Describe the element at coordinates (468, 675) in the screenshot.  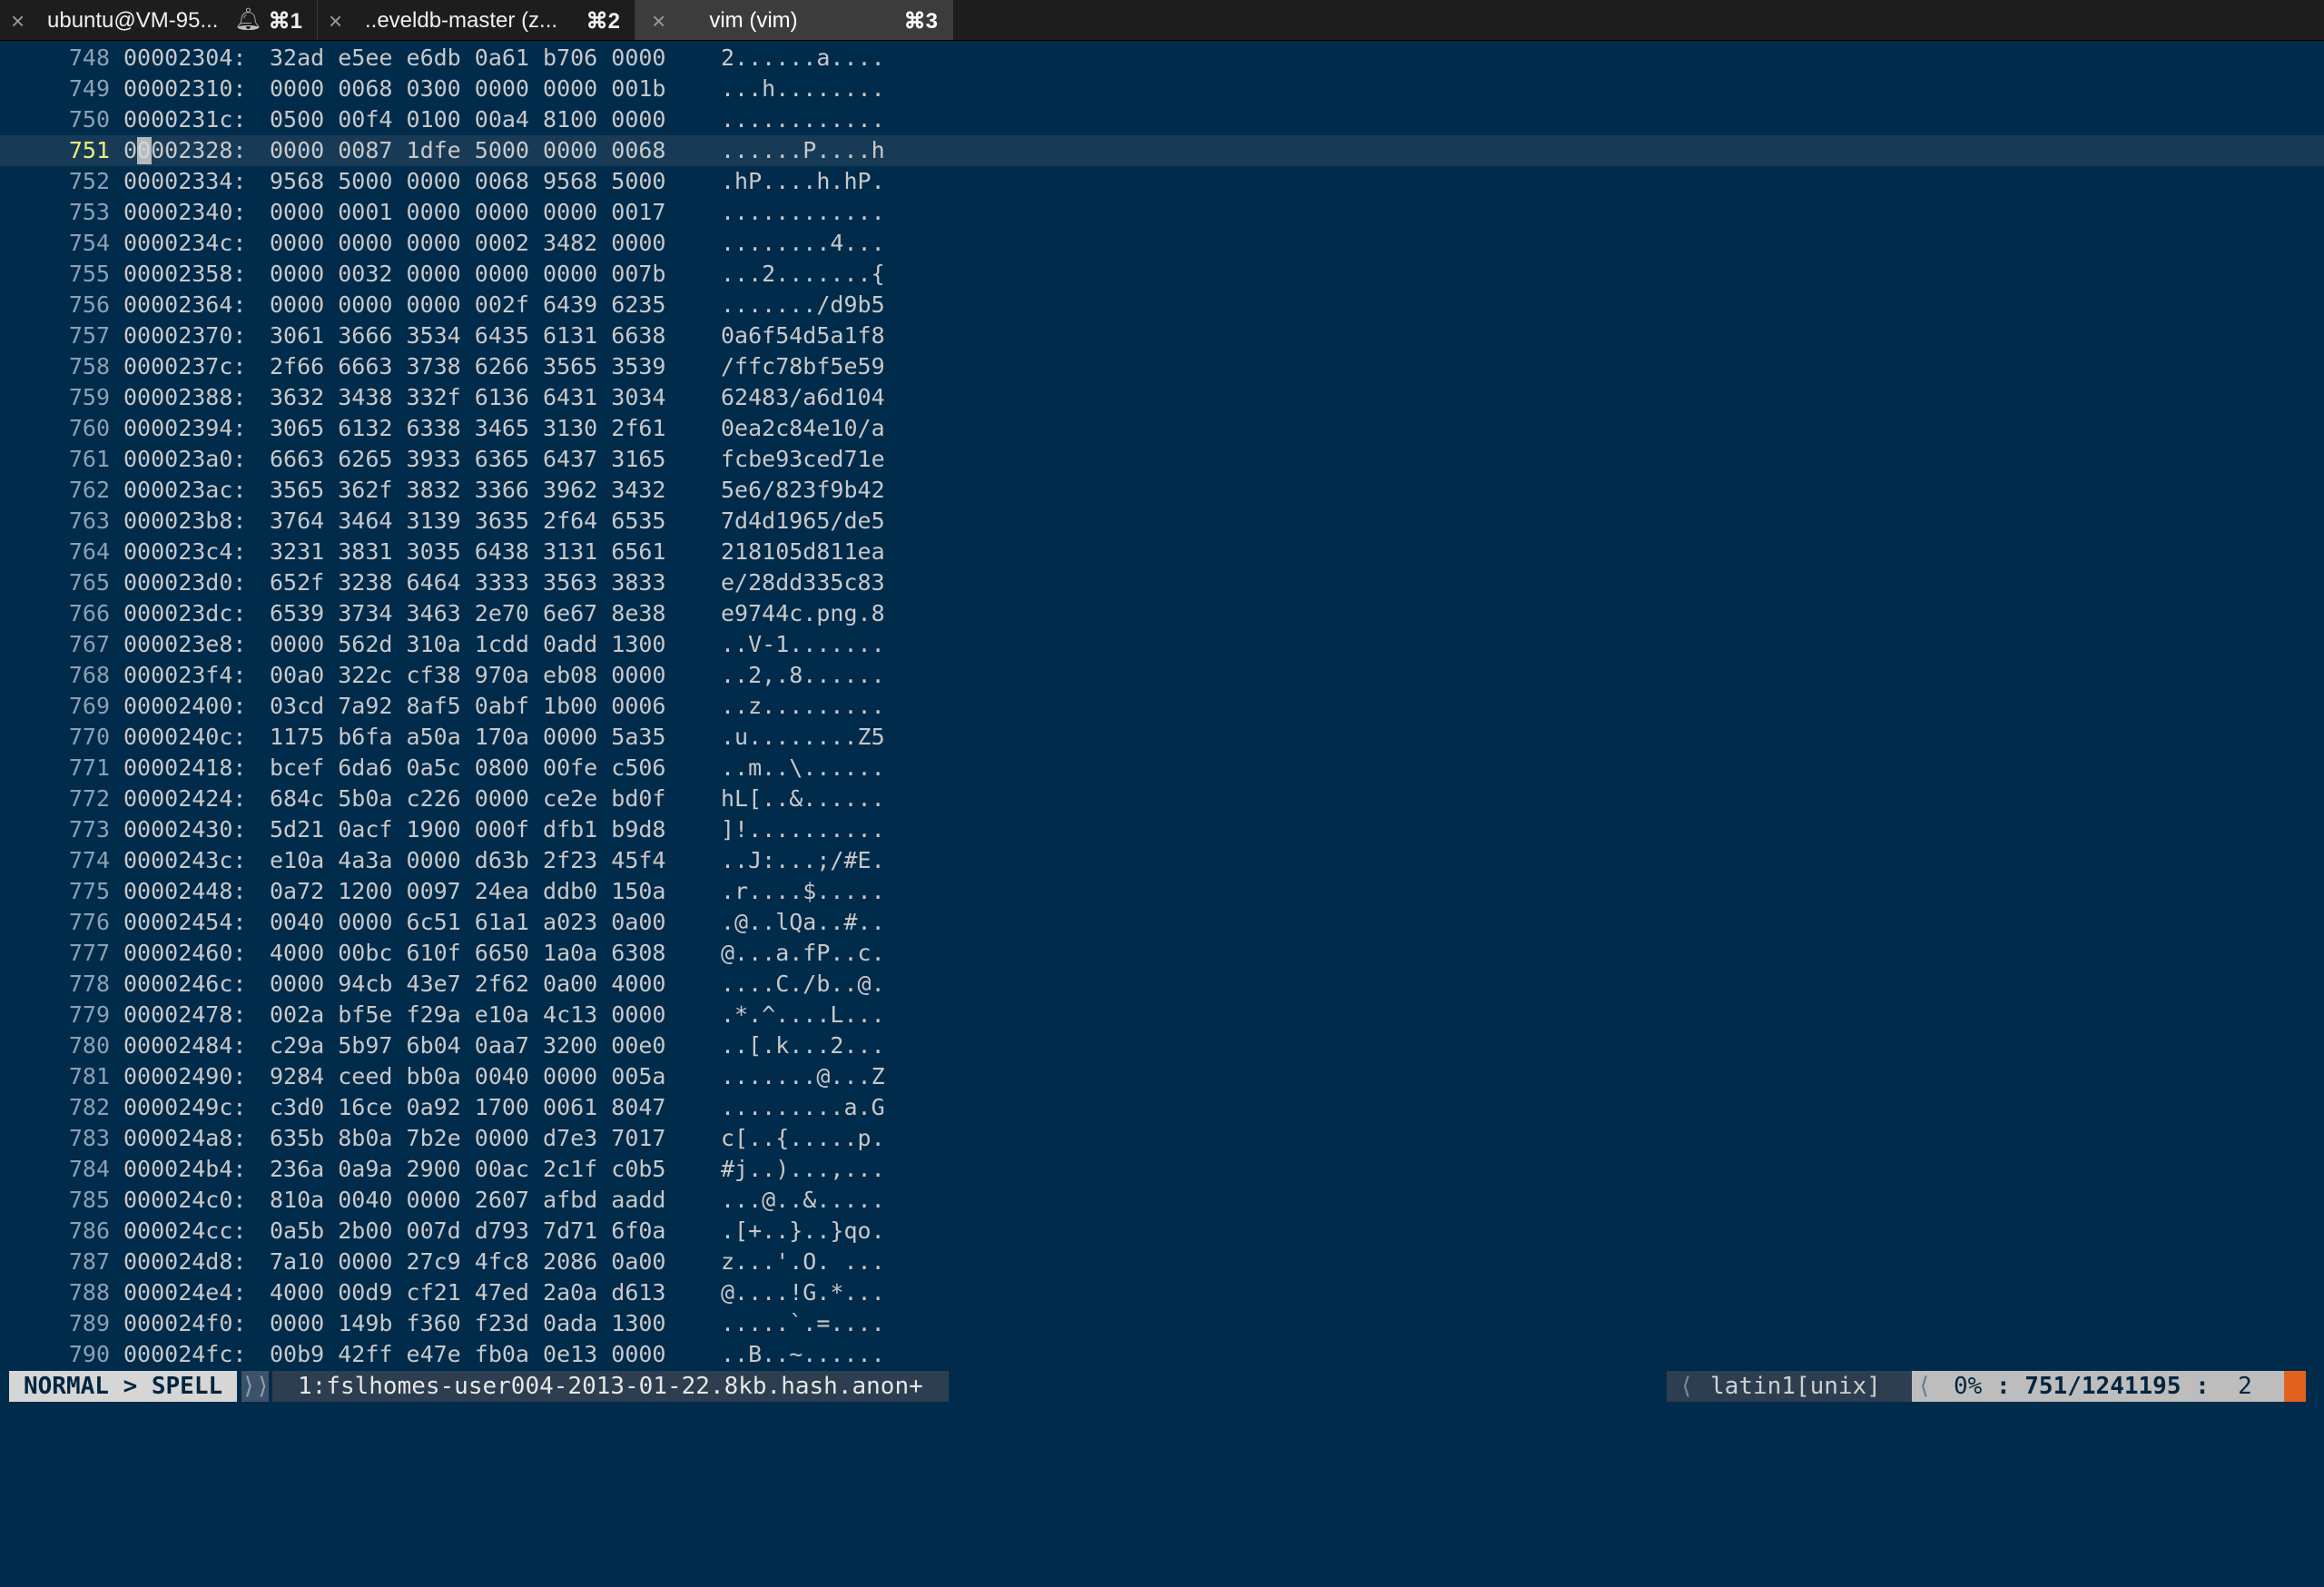
I see `hex-bytes: 00a0 322c cf38 970a eb08 0000` at that location.